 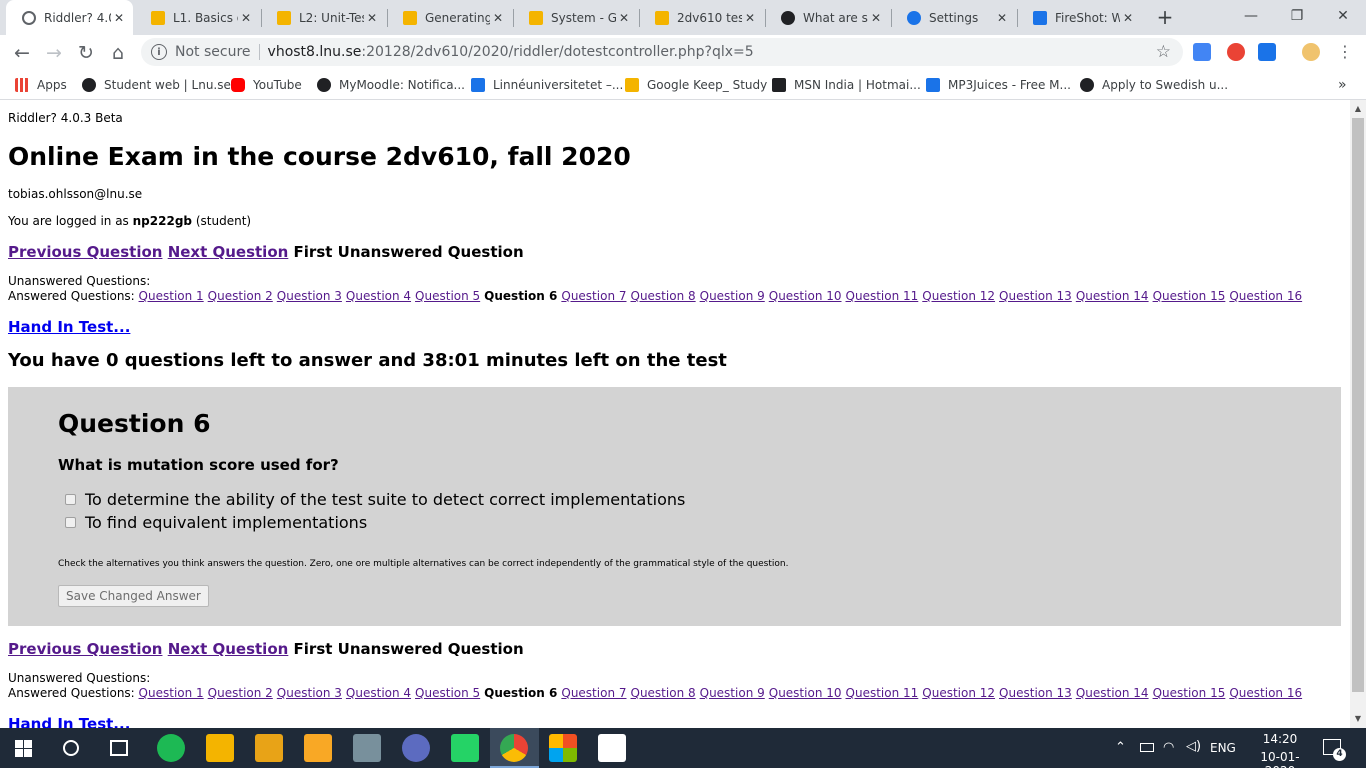 What do you see at coordinates (701, 17) in the screenshot?
I see `tab-2dv610-test: 2dv610 test ✕` at bounding box center [701, 17].